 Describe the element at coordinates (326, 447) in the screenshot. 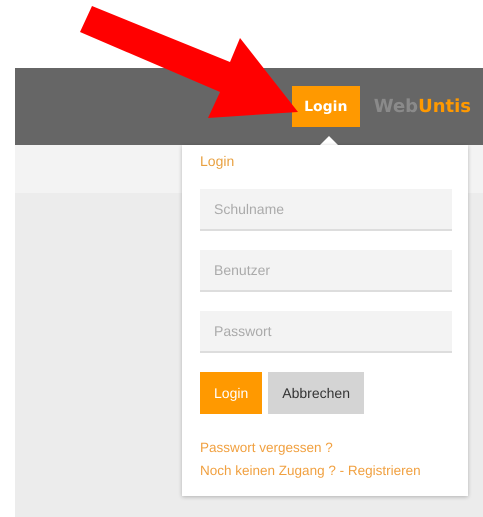

I see `link: Passwort vergessen ?` at that location.